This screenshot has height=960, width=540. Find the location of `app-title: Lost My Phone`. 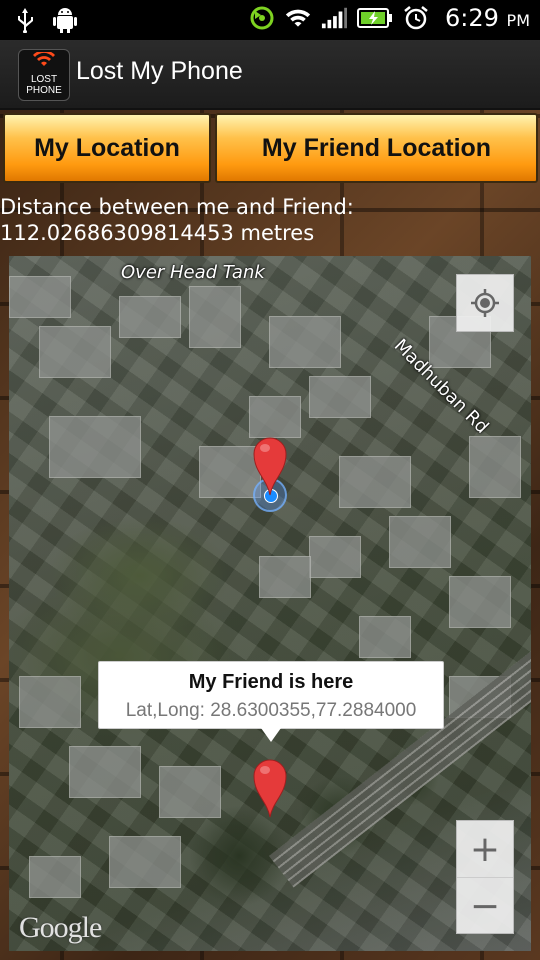

app-title: Lost My Phone is located at coordinates (159, 71).